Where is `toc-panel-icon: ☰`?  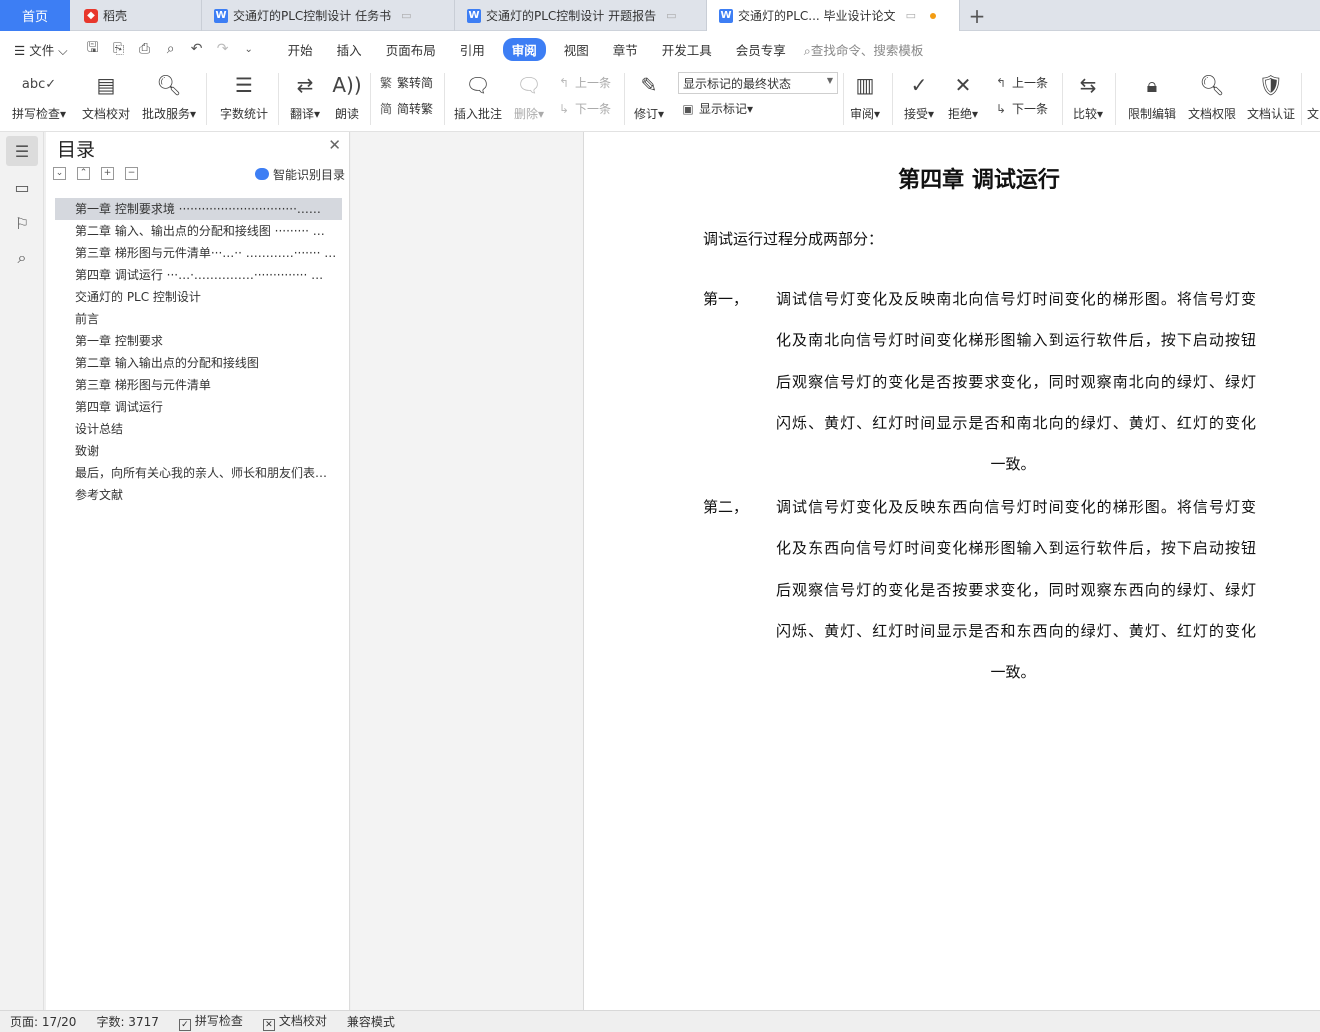
toc-panel-icon: ☰ is located at coordinates (22, 151).